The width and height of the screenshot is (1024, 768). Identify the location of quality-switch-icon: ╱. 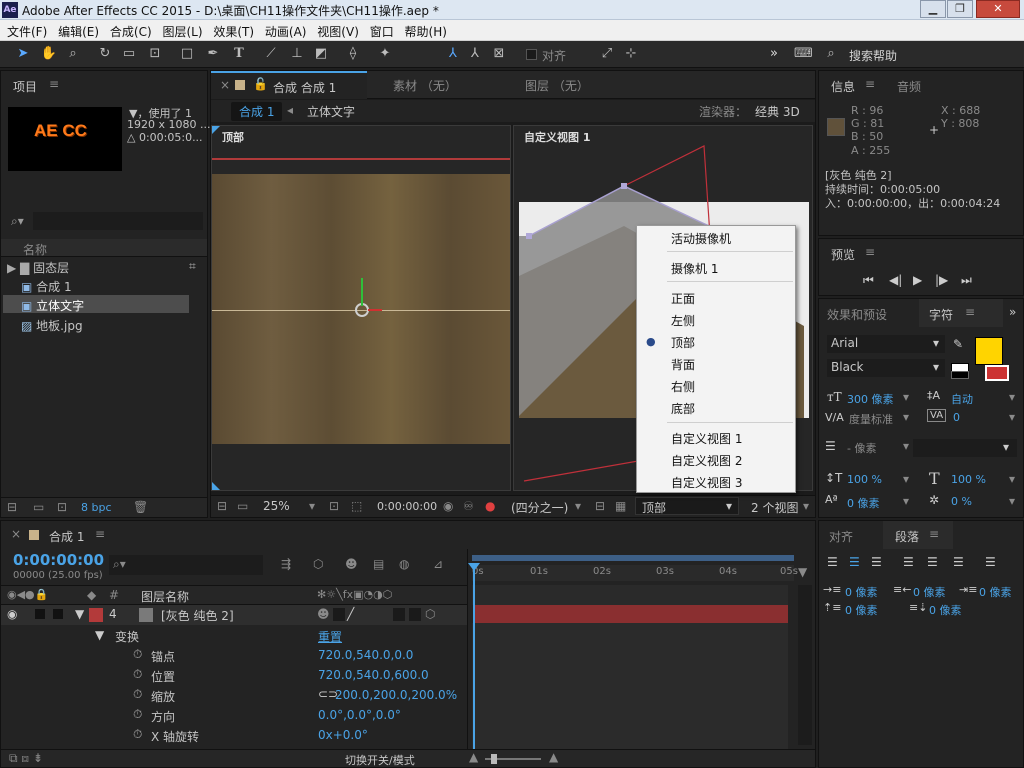
(350, 614).